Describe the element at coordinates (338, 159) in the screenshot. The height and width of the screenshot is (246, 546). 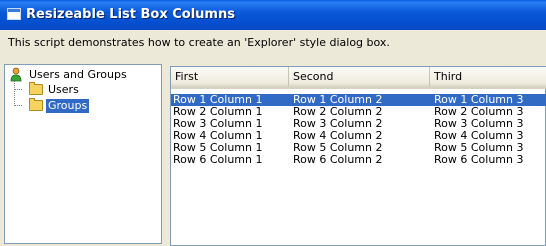
I see `table-cell: Row 6 Column 2` at that location.